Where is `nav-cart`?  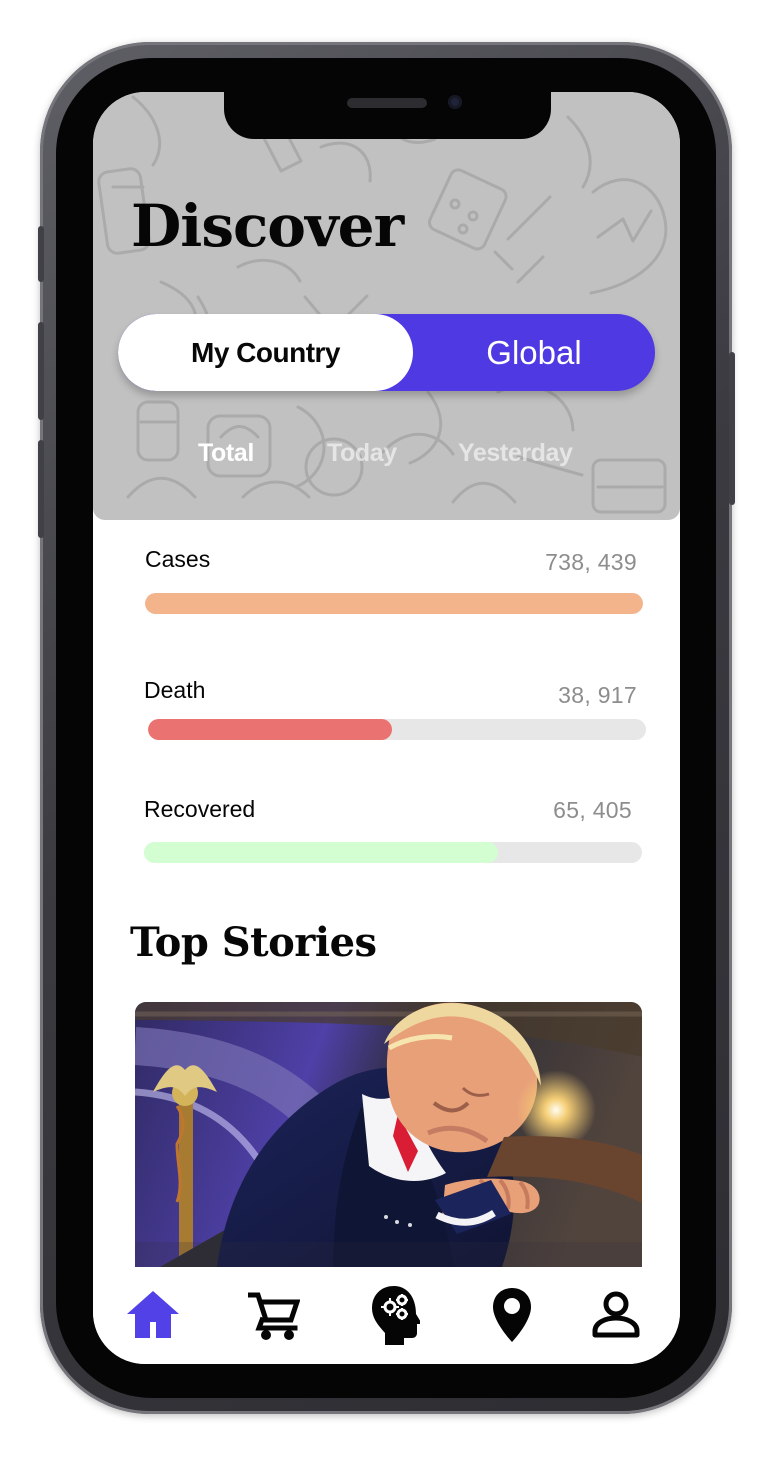 nav-cart is located at coordinates (274, 1315).